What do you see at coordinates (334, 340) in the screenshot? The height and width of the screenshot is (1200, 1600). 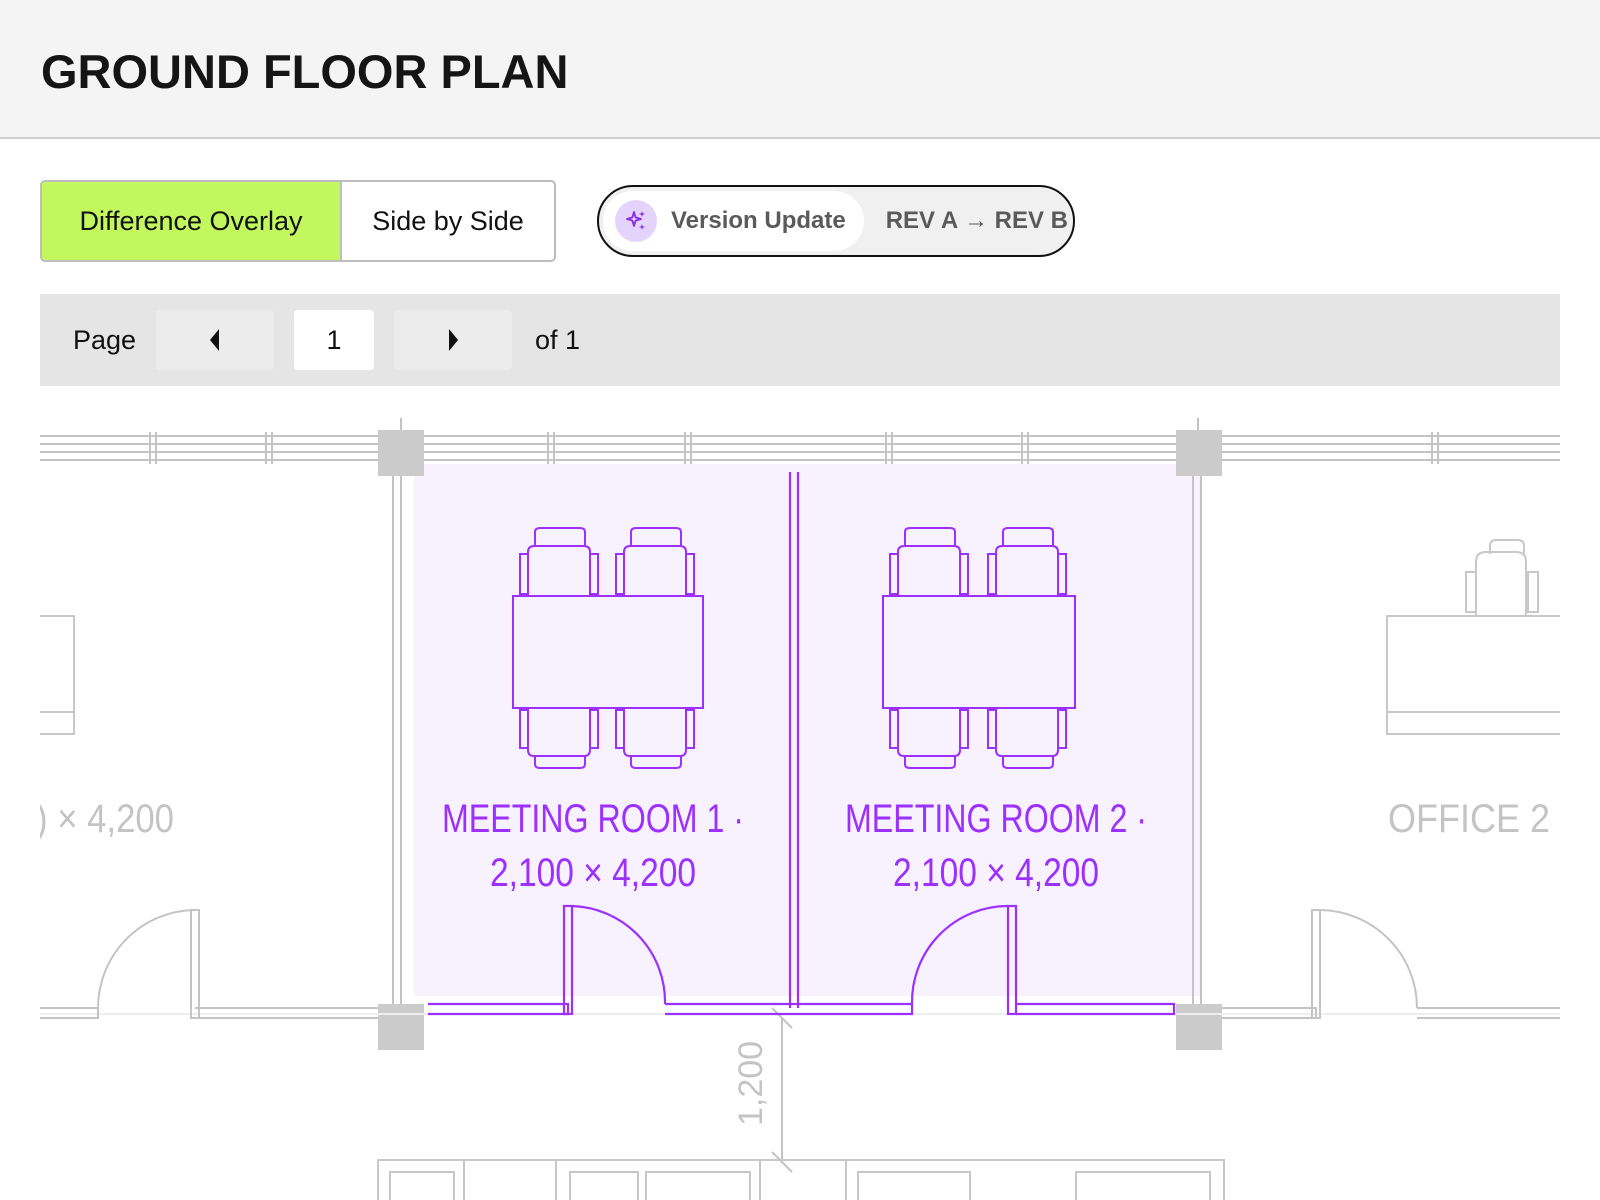 I see `page-number-input: 1` at bounding box center [334, 340].